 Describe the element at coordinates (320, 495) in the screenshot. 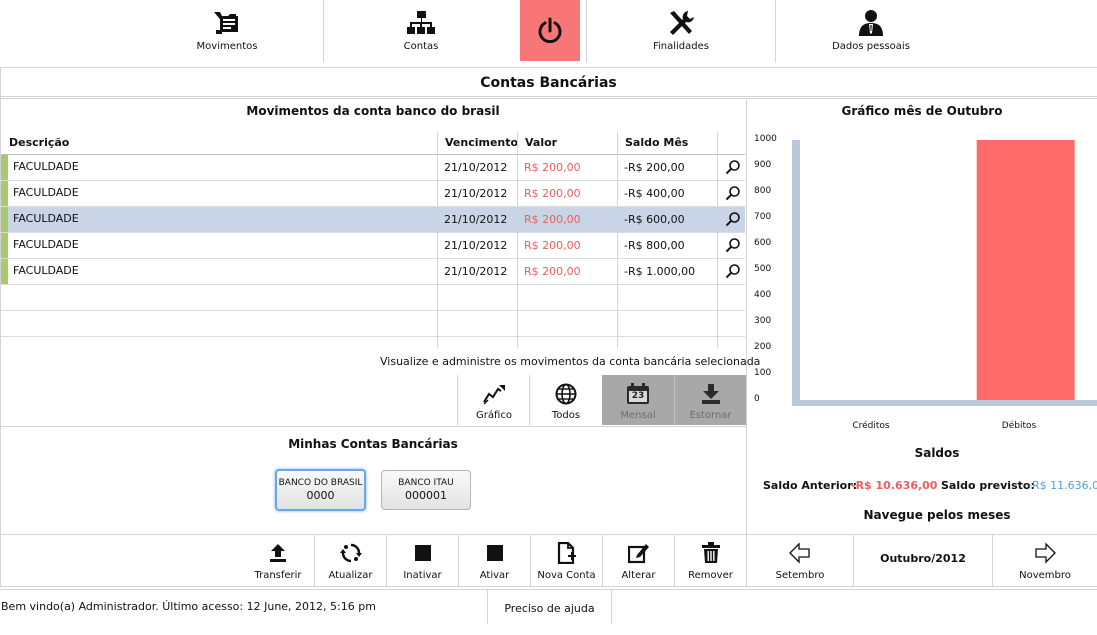

I see `bank-number: 0000` at that location.